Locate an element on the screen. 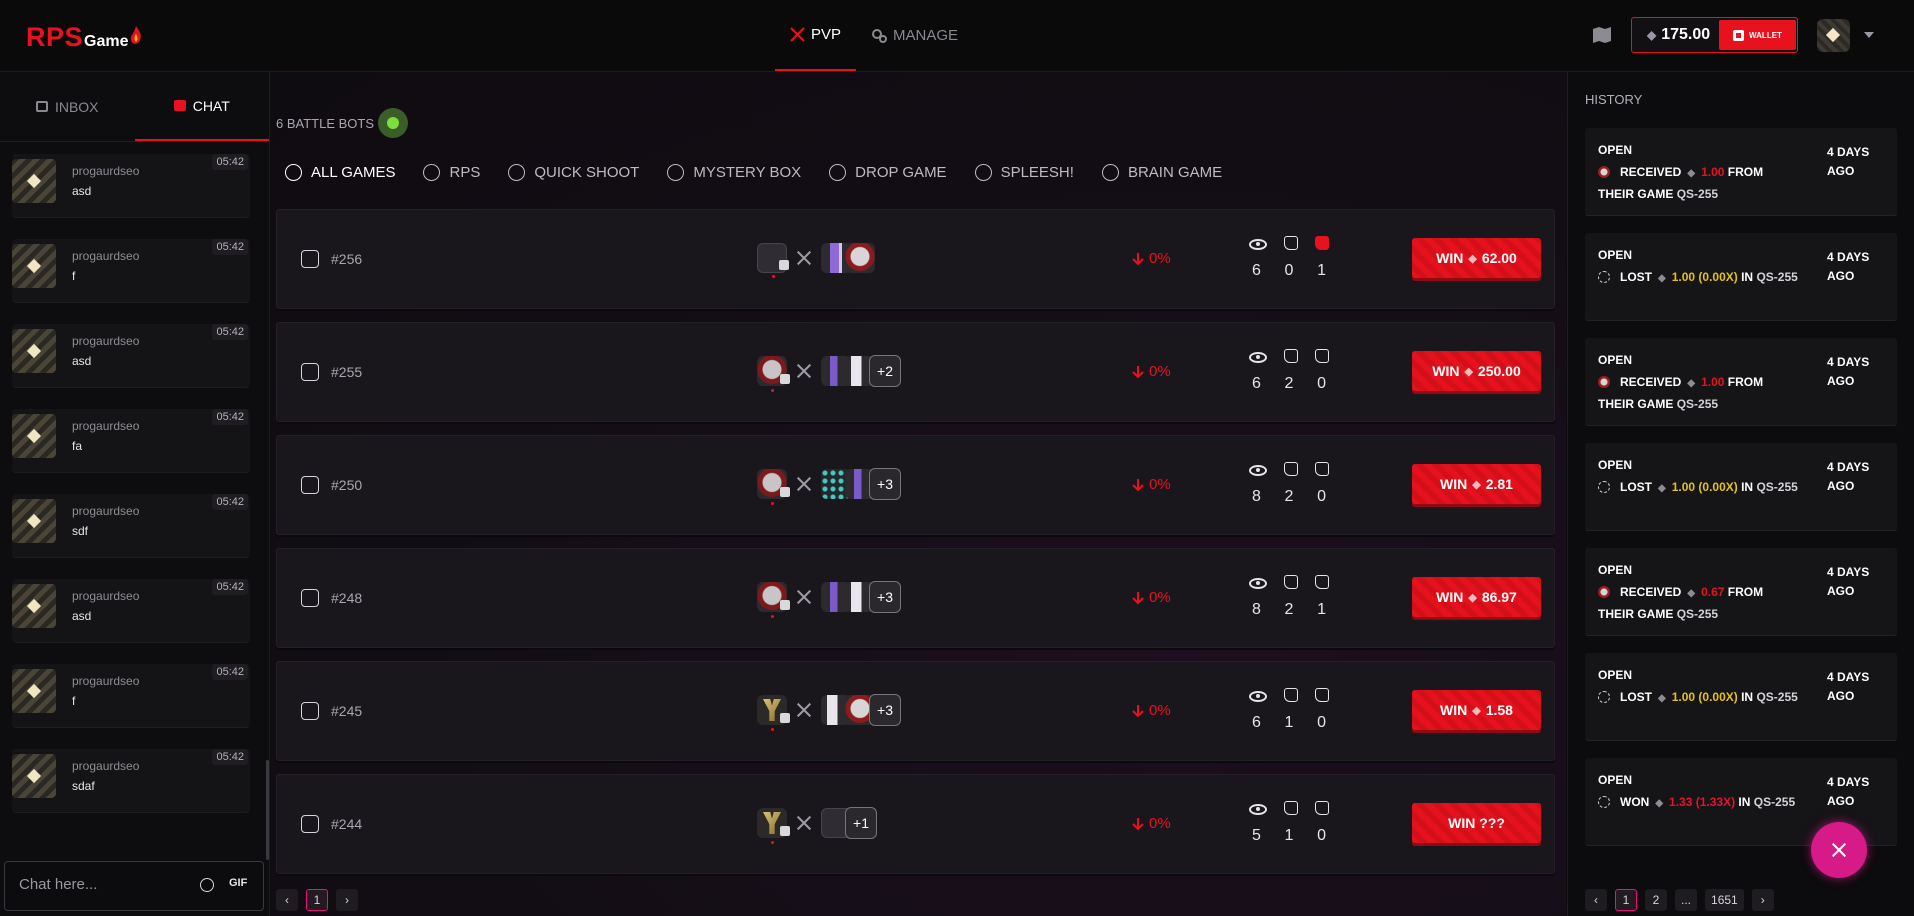  game-row: #250 +3 0% 8 2 0 WIN ◆ 2.81 is located at coordinates (915, 485).